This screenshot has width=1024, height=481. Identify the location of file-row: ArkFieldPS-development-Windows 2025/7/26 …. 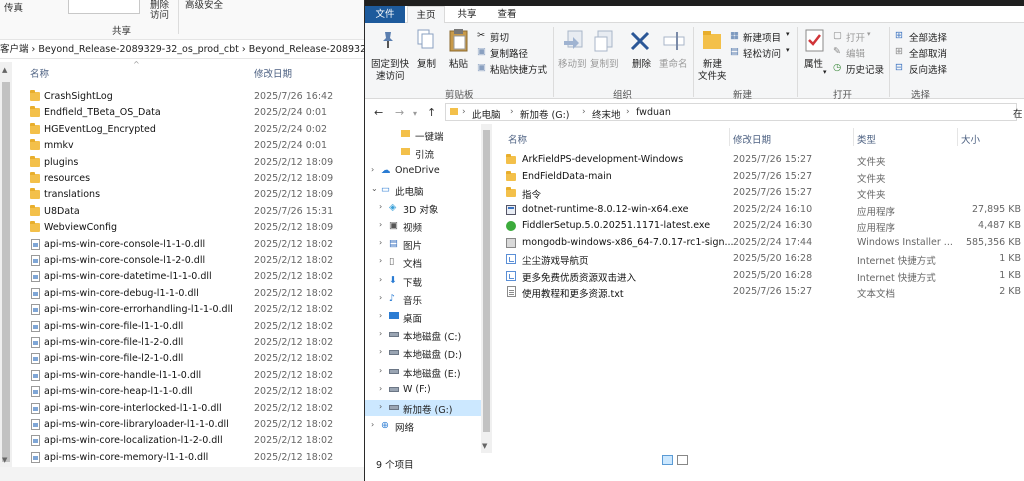
(763, 160).